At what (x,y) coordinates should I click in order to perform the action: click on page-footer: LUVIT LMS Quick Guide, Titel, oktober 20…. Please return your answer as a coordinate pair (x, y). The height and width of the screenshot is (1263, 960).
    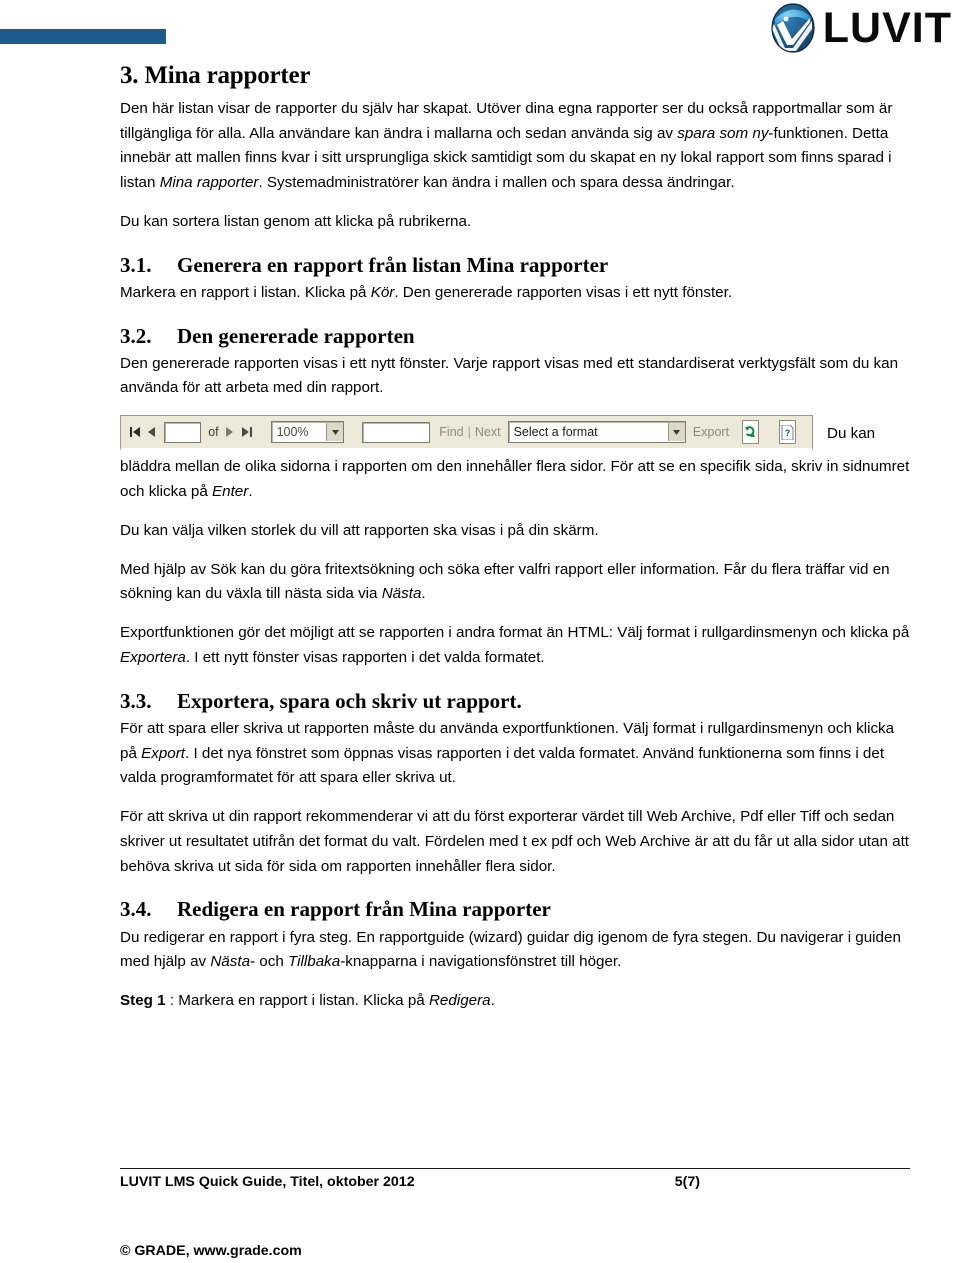
    Looking at the image, I should click on (515, 1179).